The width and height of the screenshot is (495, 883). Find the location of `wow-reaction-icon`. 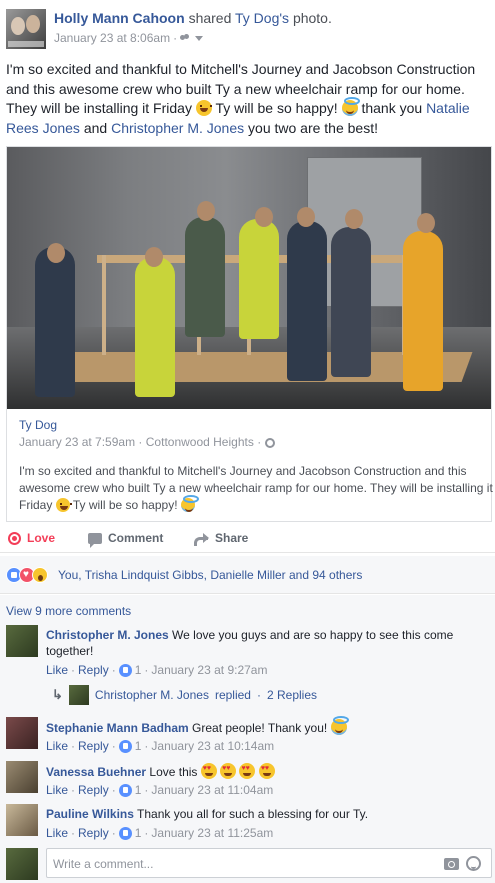

wow-reaction-icon is located at coordinates (40, 575).